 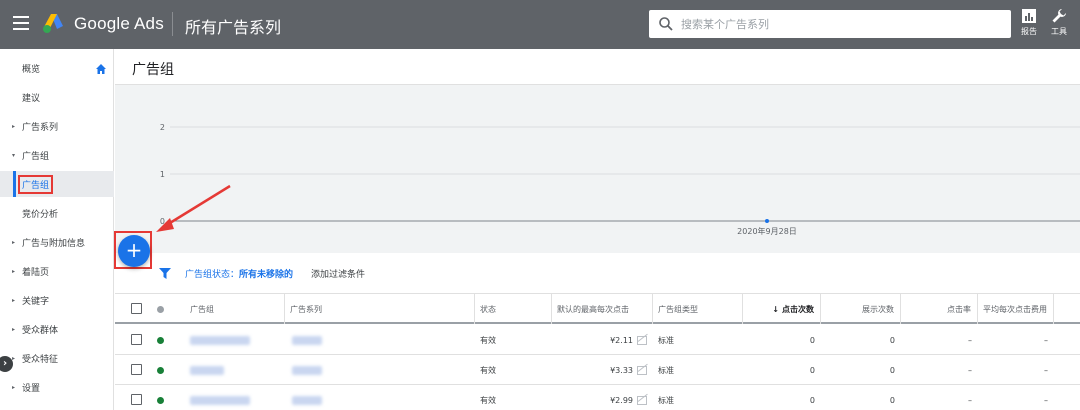 I want to click on table-row: 有效 ¥2.11 标准 0 0 – –, so click(x=597, y=340).